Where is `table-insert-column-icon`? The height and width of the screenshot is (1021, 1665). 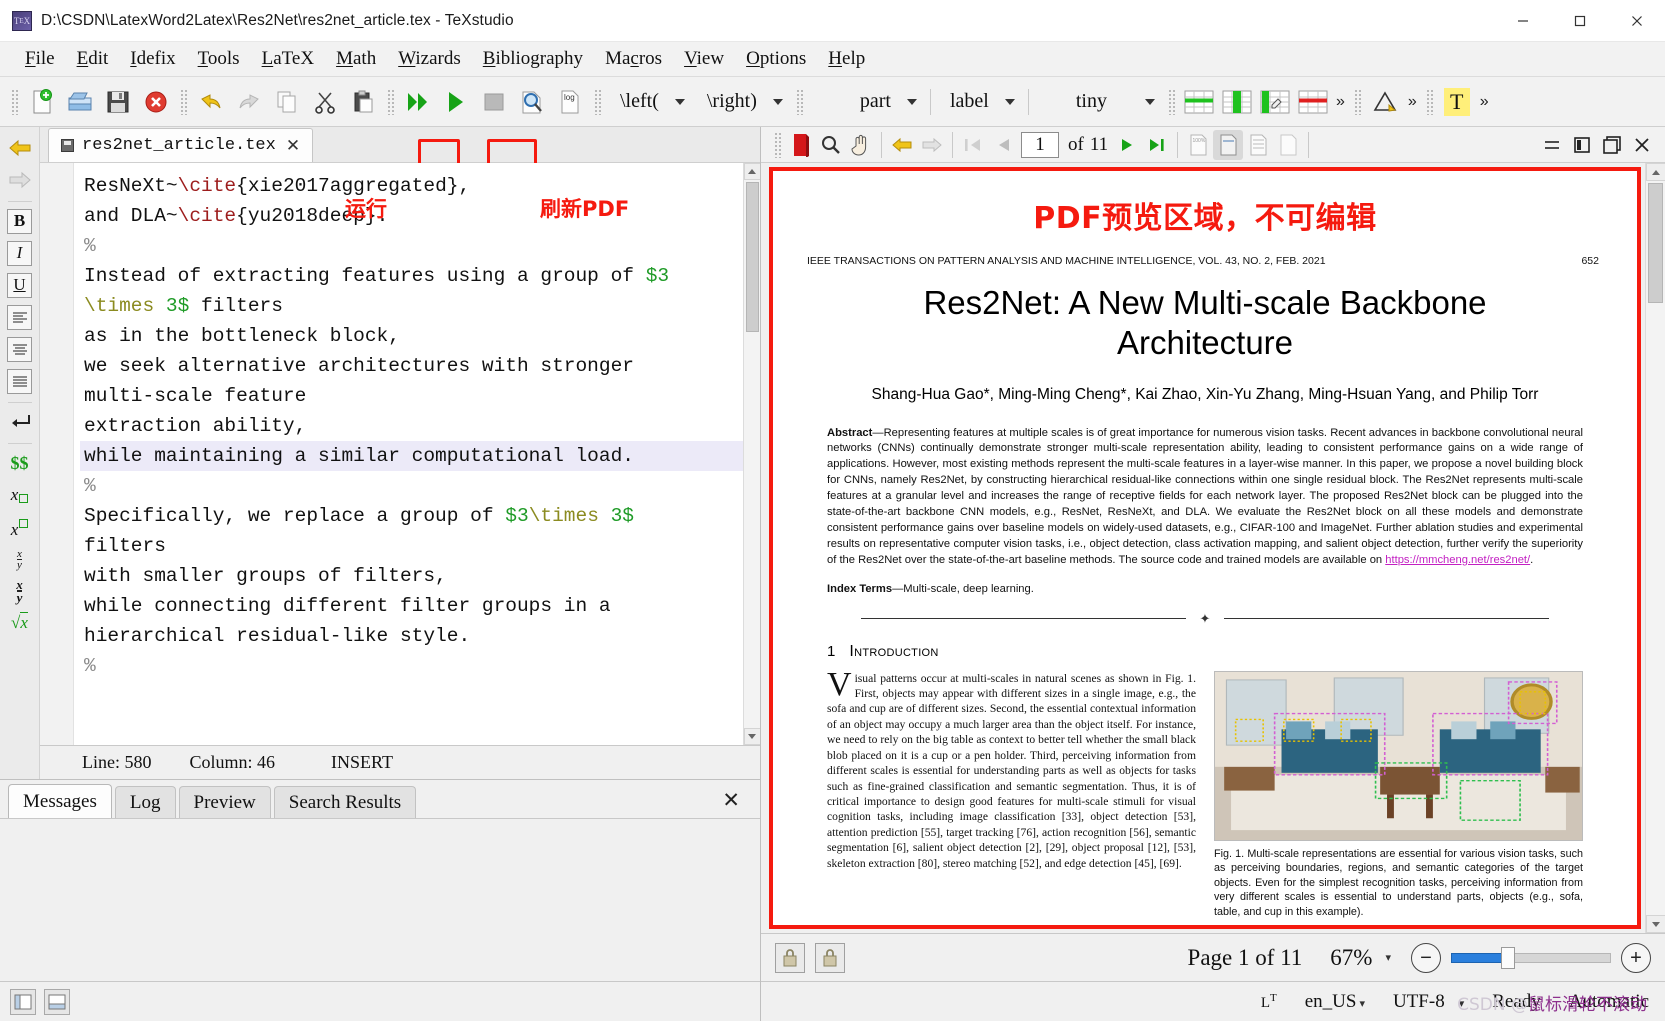 table-insert-column-icon is located at coordinates (1237, 102).